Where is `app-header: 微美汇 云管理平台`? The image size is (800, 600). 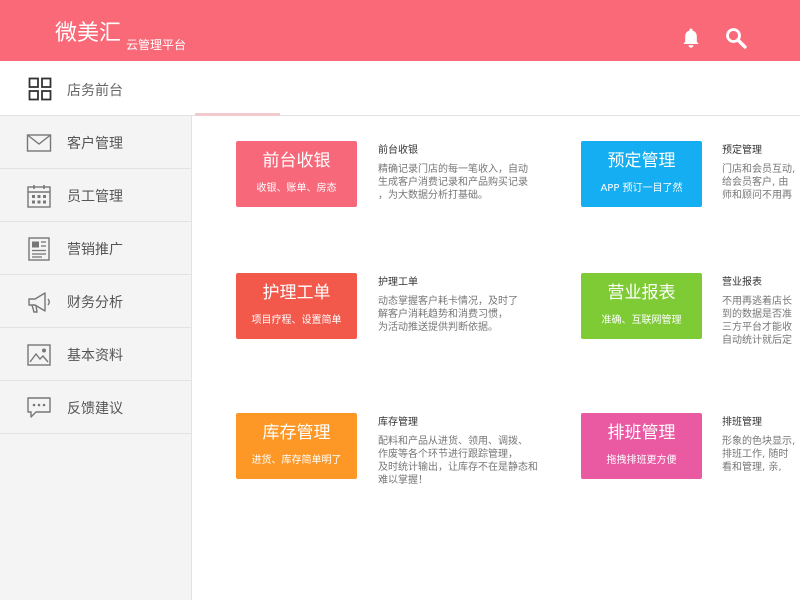
app-header: 微美汇 云管理平台 is located at coordinates (400, 30).